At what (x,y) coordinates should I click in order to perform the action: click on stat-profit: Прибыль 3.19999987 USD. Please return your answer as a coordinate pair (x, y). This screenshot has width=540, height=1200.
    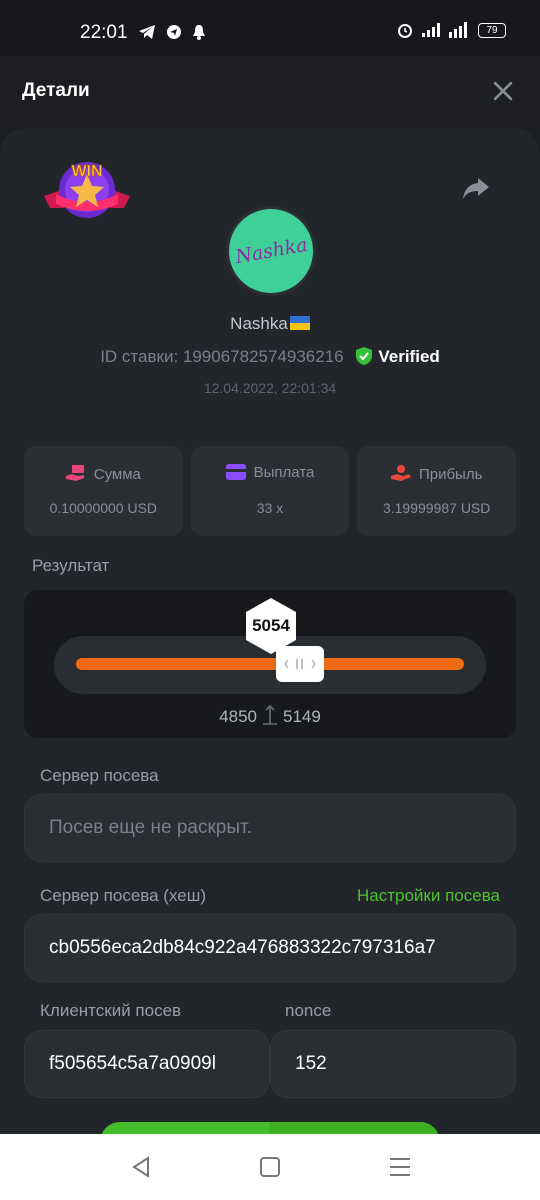
    Looking at the image, I should click on (437, 491).